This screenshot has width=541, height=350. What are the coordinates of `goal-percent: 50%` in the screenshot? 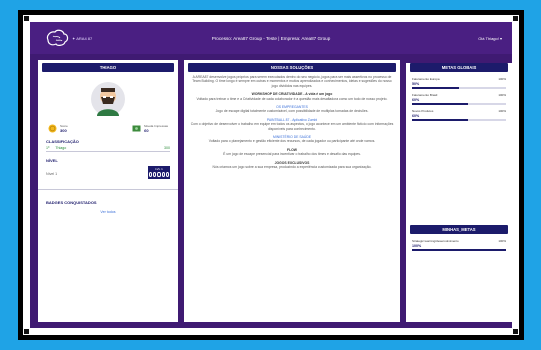 It's located at (416, 84).